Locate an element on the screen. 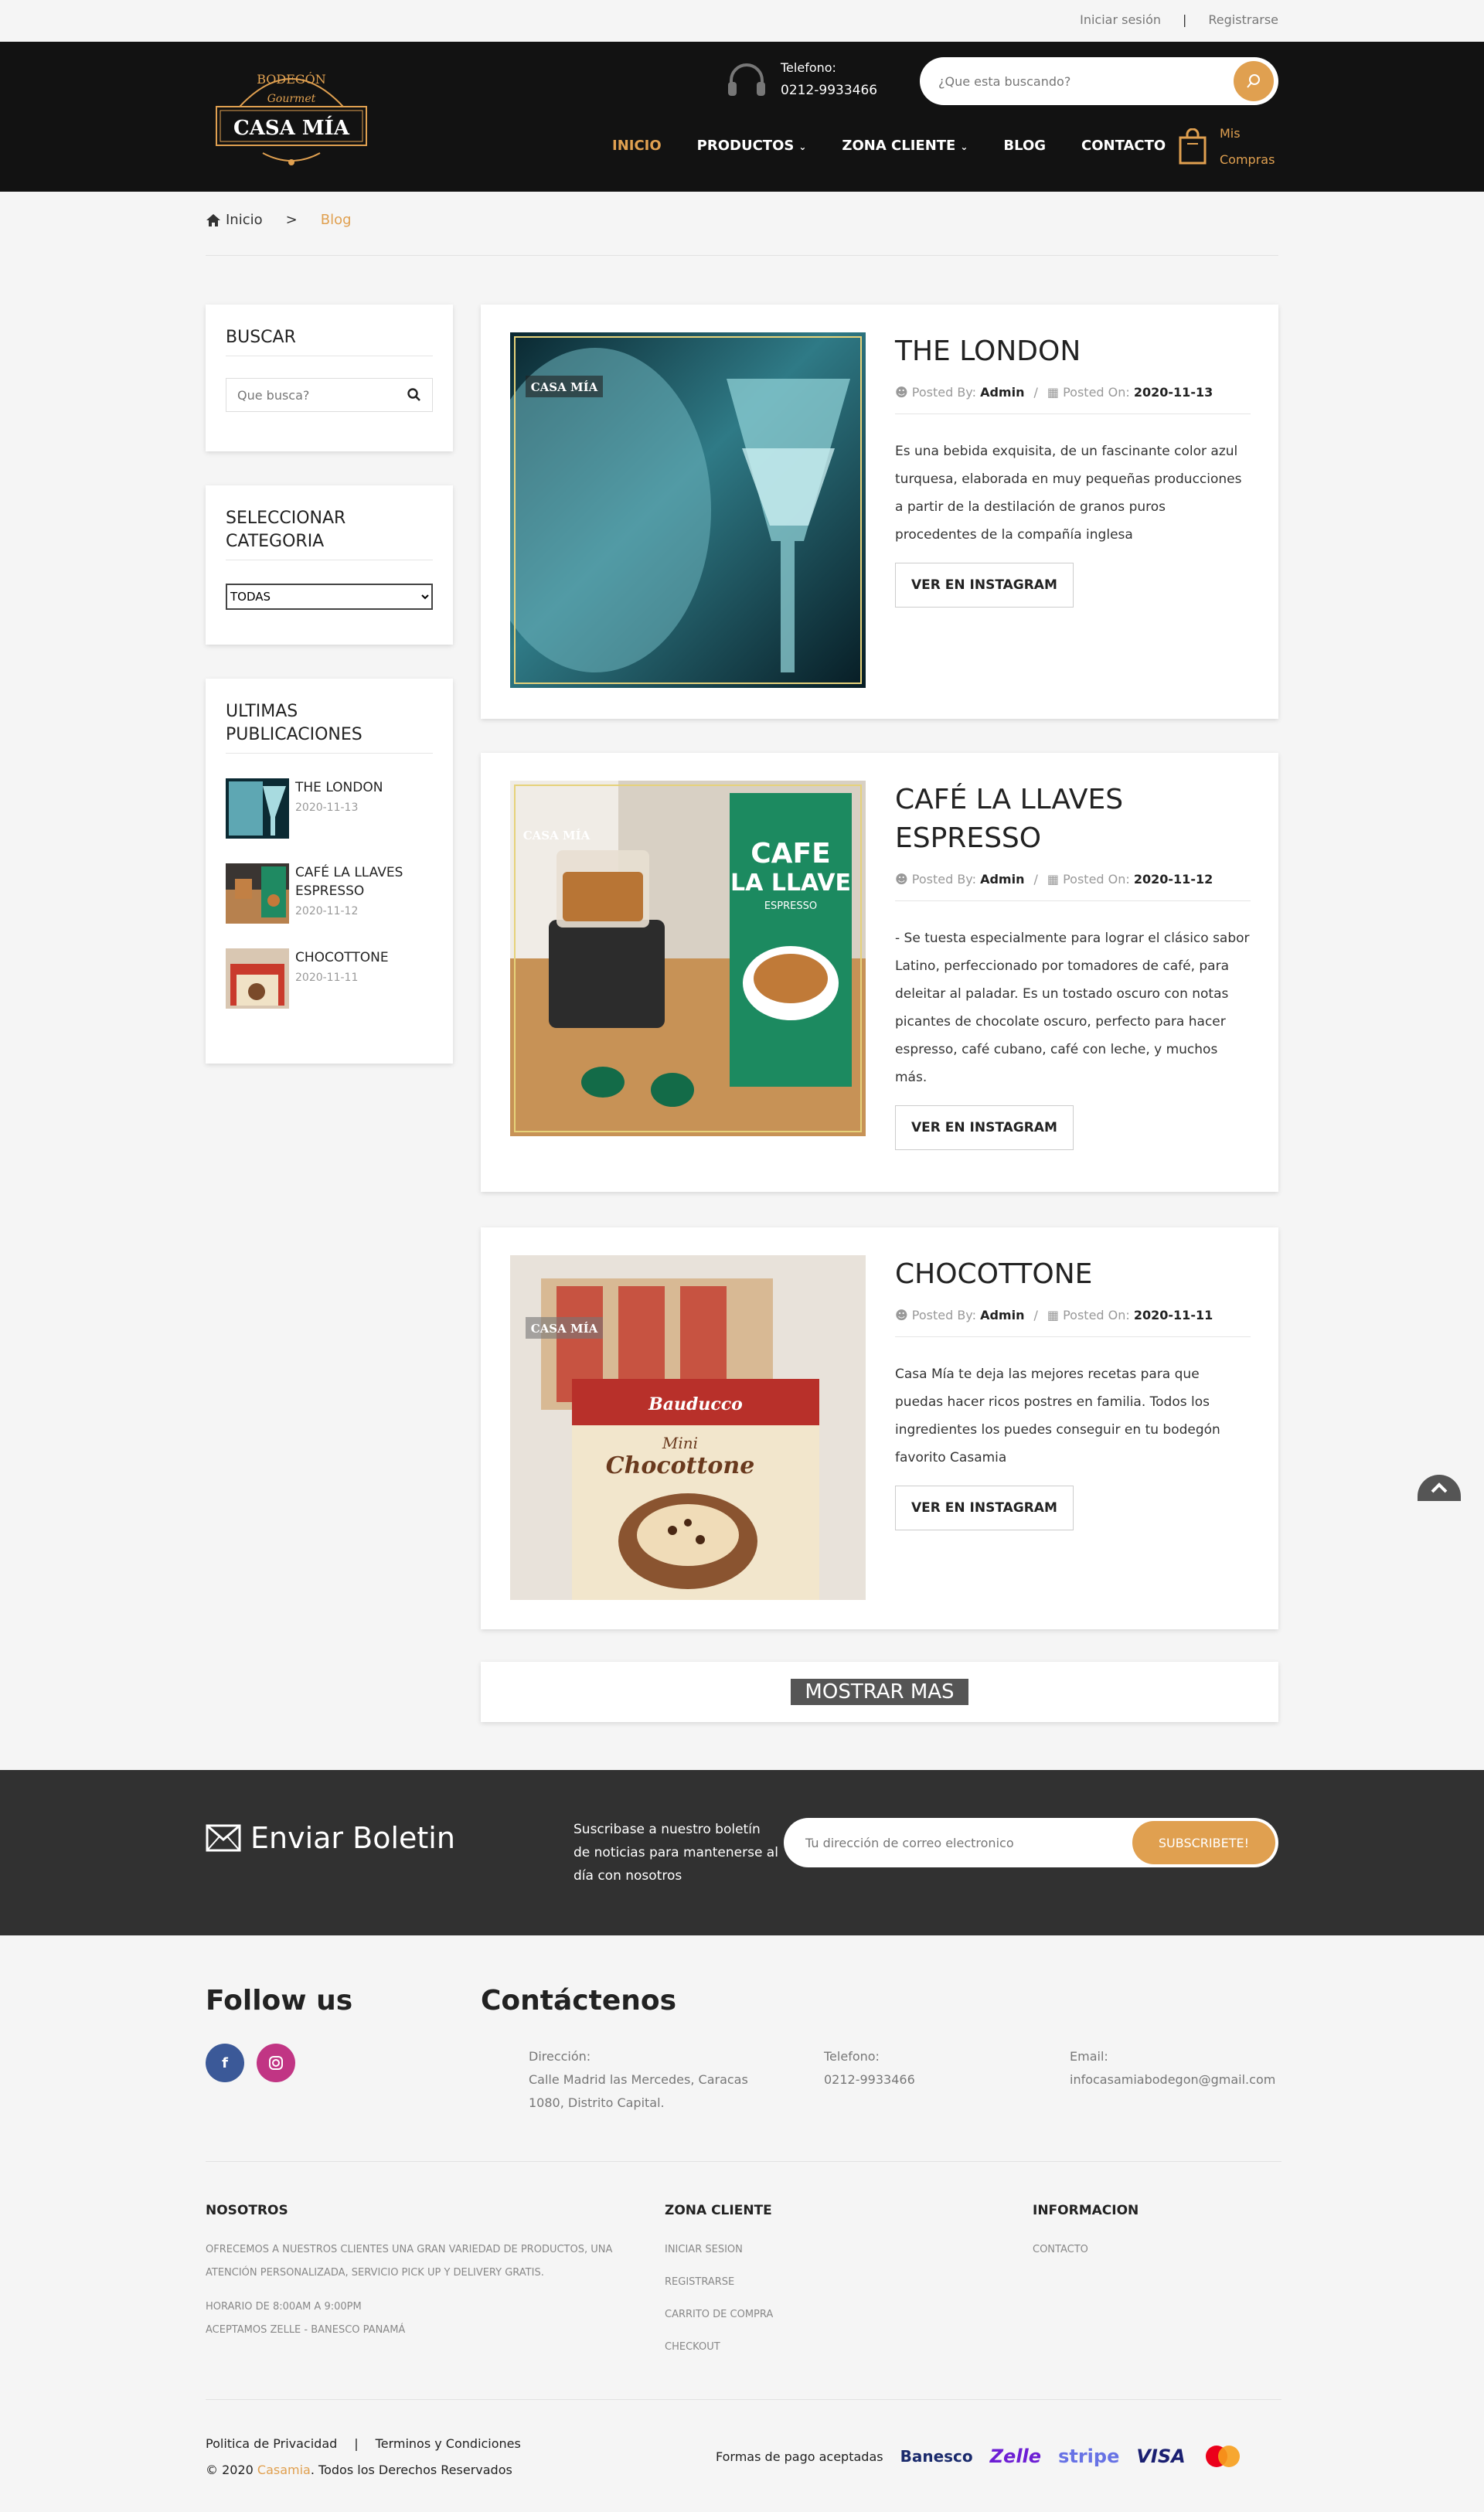  footer-link-iniciar-sesion: INICIAR SESION is located at coordinates (704, 2250).